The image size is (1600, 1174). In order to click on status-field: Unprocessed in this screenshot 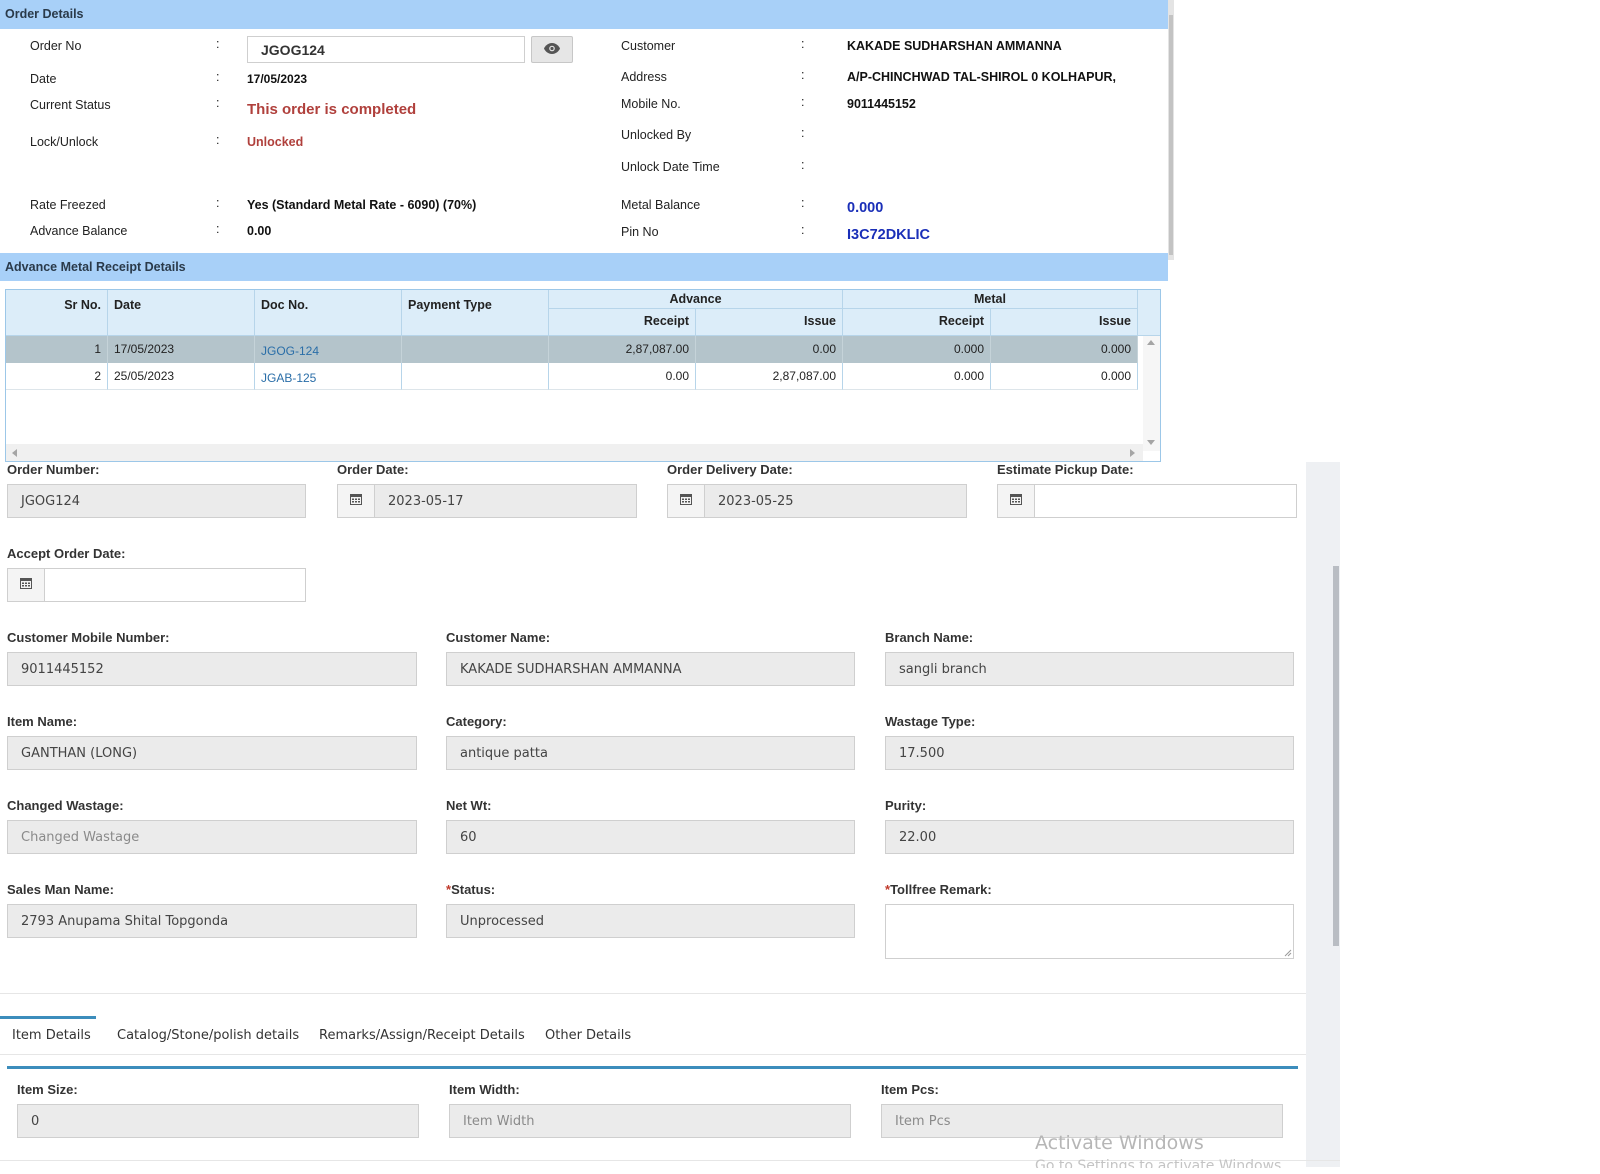, I will do `click(650, 921)`.